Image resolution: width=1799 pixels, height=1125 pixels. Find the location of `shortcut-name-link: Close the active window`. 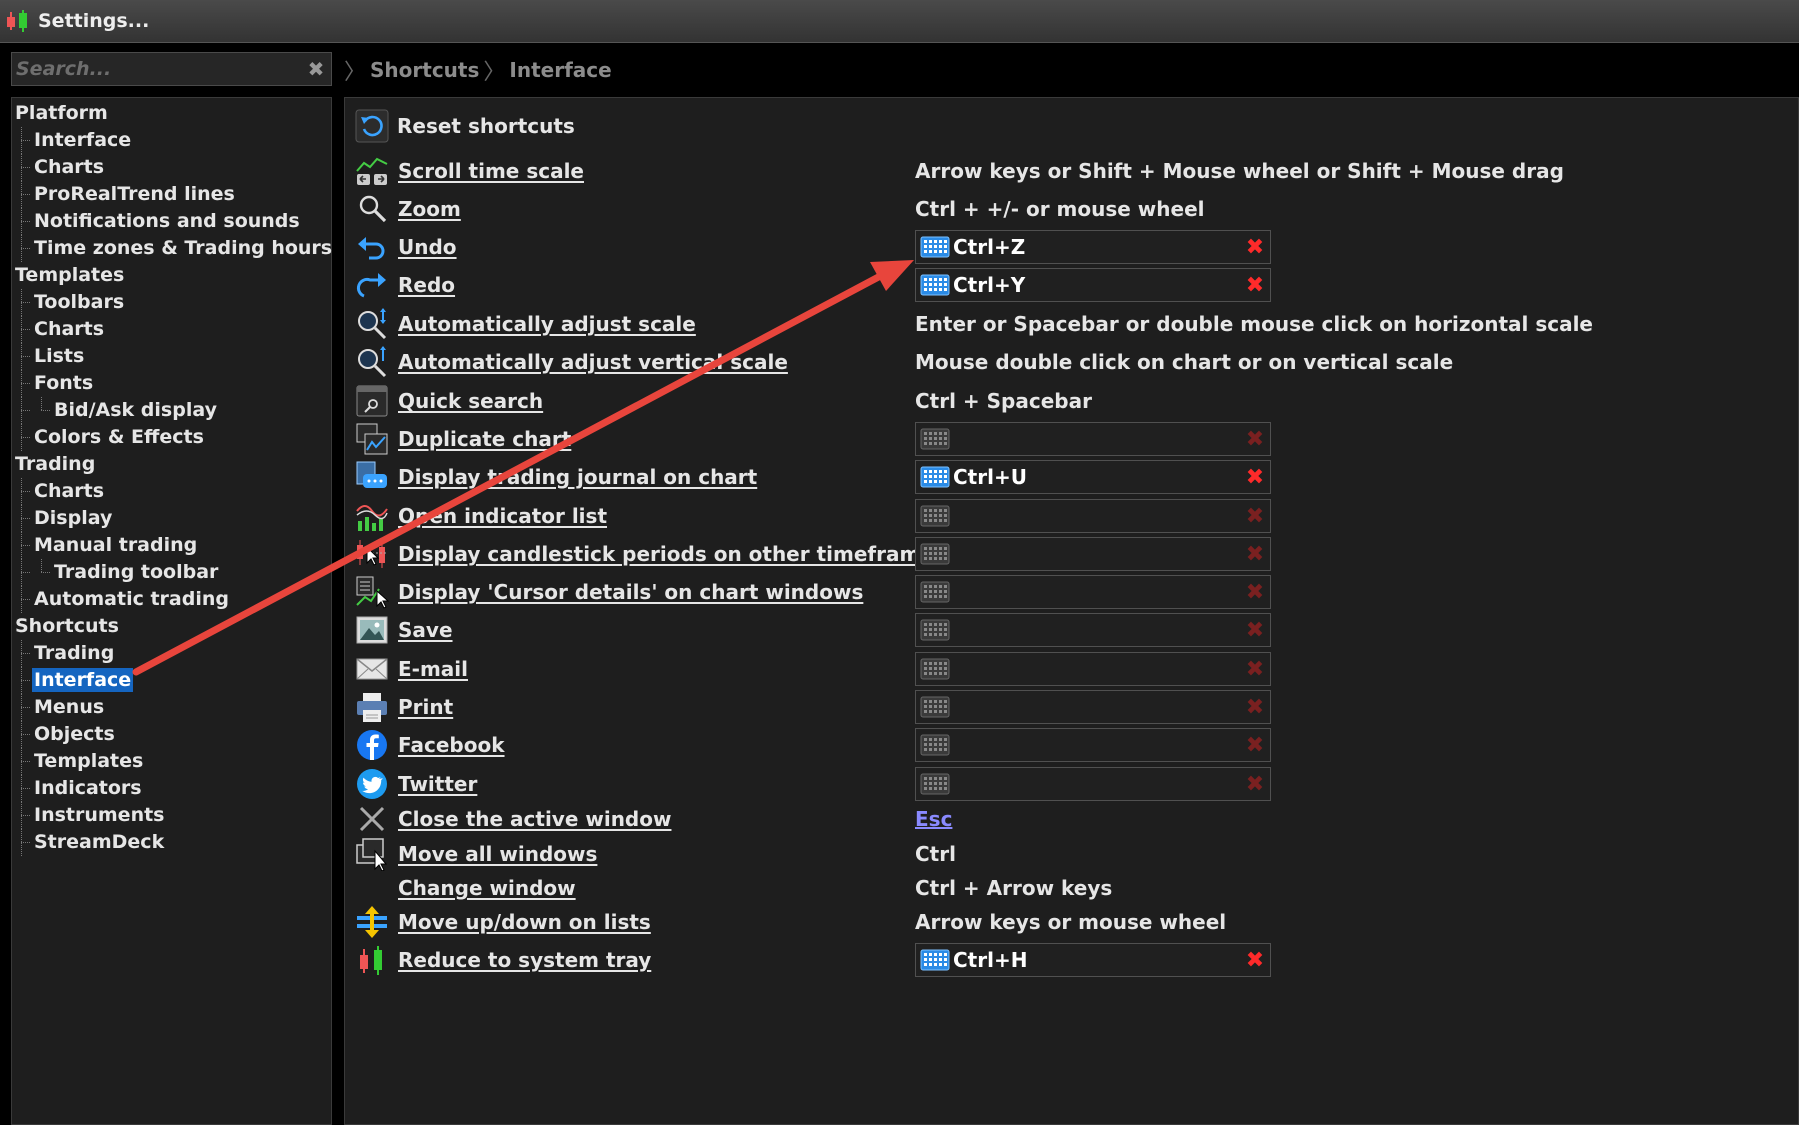

shortcut-name-link: Close the active window is located at coordinates (534, 819).